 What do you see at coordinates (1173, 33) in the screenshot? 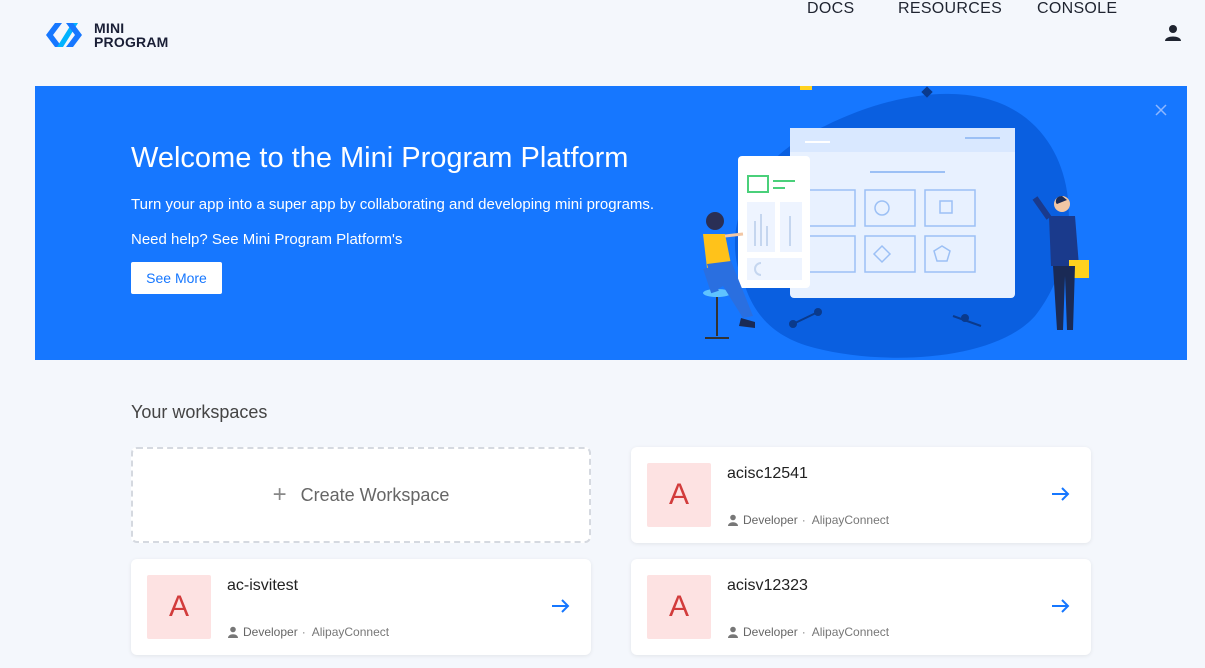
I see `user-icon` at bounding box center [1173, 33].